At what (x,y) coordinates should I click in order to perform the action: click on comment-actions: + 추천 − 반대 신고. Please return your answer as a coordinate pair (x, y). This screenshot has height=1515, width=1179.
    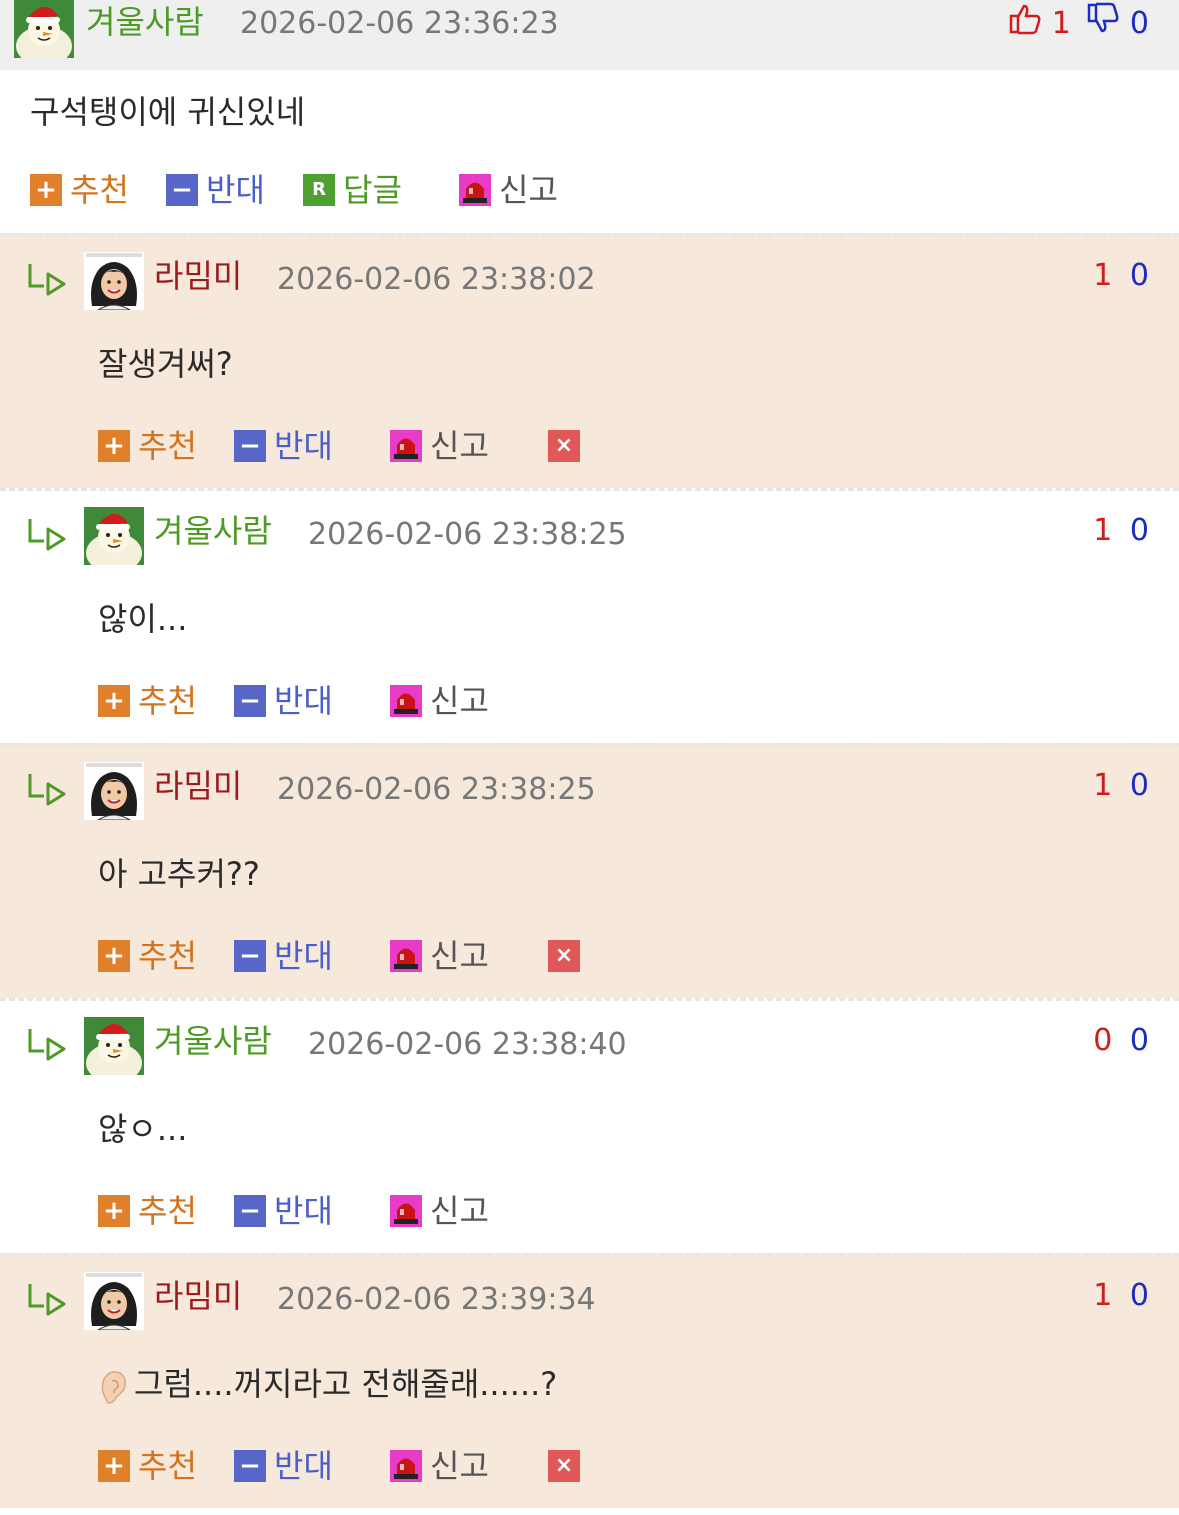
    Looking at the image, I should click on (398, 1211).